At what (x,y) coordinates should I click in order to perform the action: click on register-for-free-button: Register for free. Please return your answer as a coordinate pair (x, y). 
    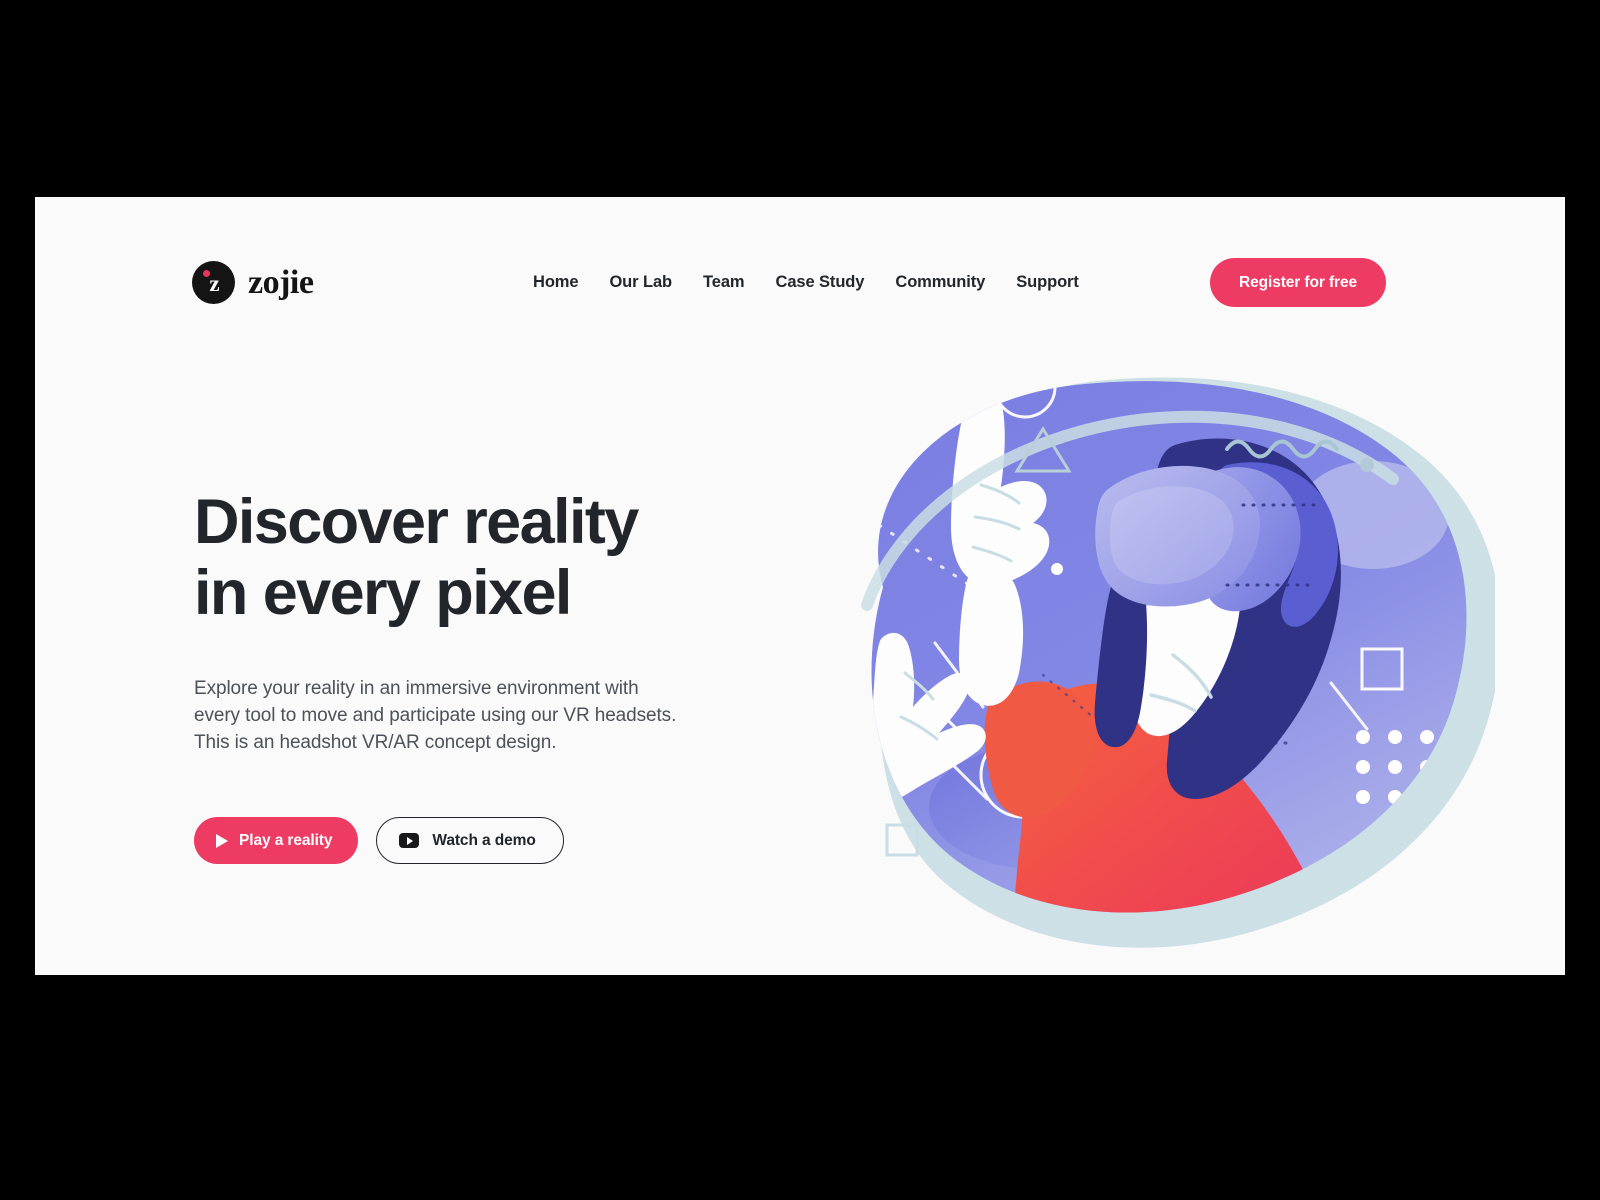
    Looking at the image, I should click on (1298, 282).